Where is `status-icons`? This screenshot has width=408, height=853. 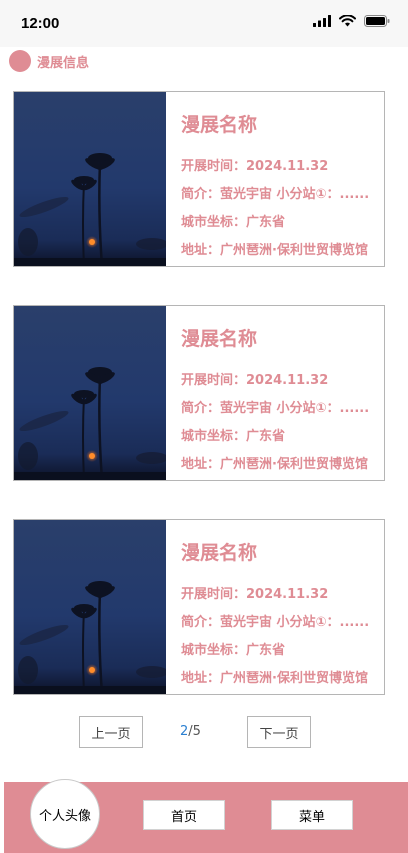
status-icons is located at coordinates (351, 21).